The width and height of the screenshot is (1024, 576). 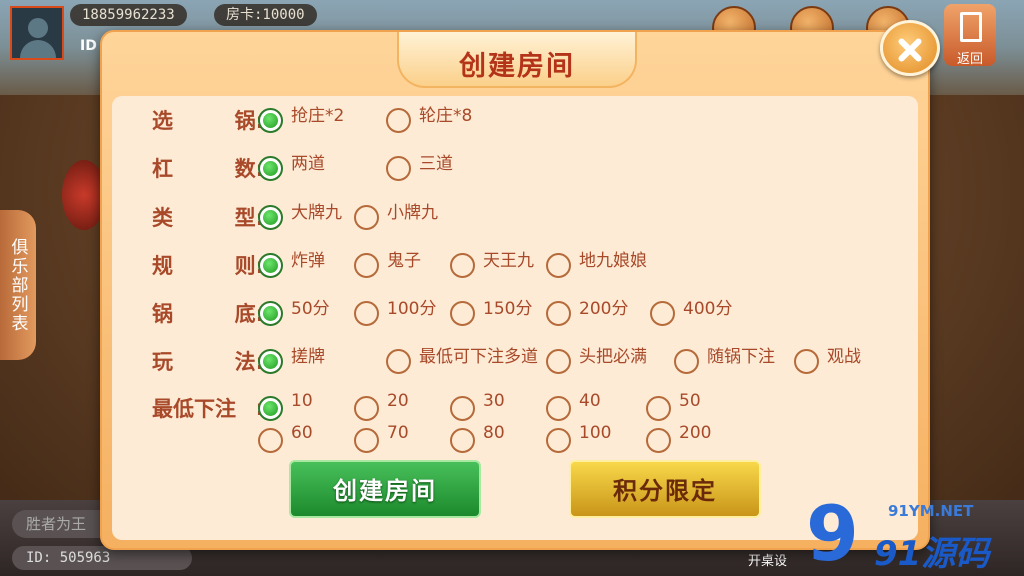 What do you see at coordinates (429, 120) in the screenshot?
I see `radio-option: 轮庄*8` at bounding box center [429, 120].